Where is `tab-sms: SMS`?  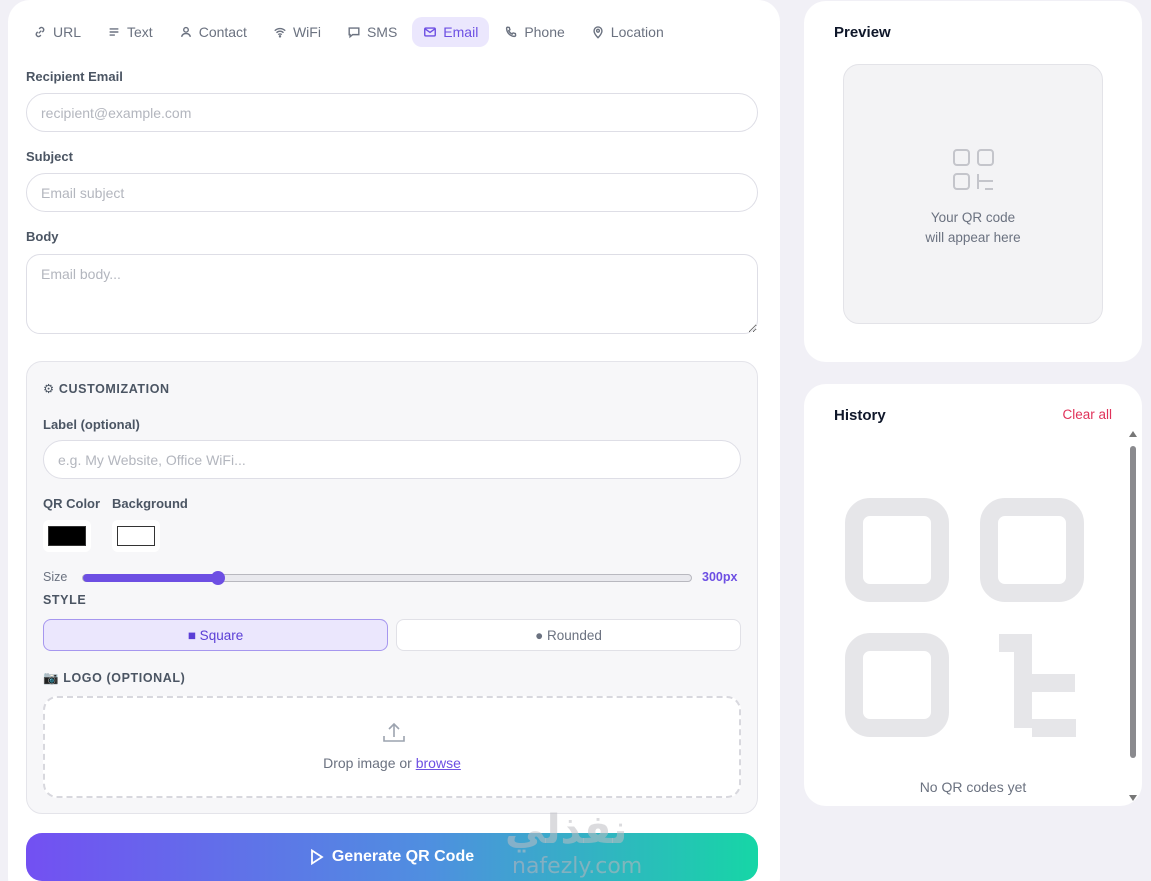
tab-sms: SMS is located at coordinates (372, 32).